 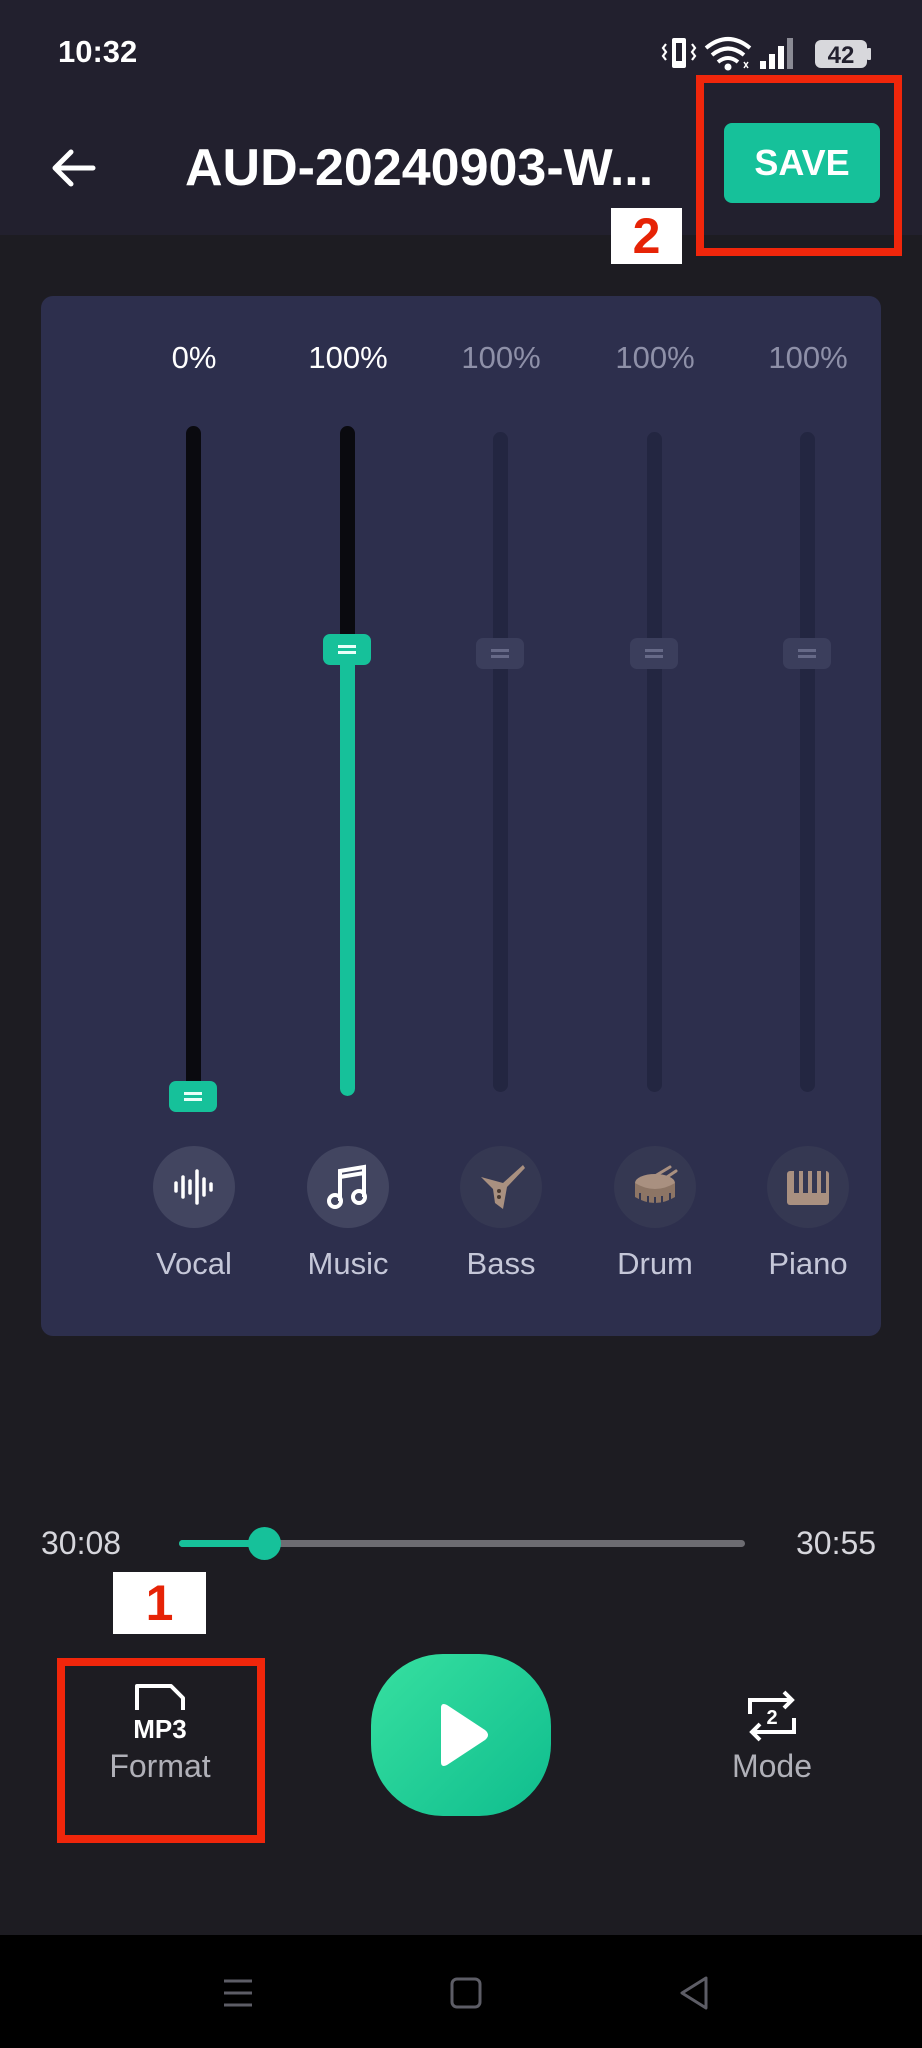 I want to click on drum-icon, so click(x=656, y=1185).